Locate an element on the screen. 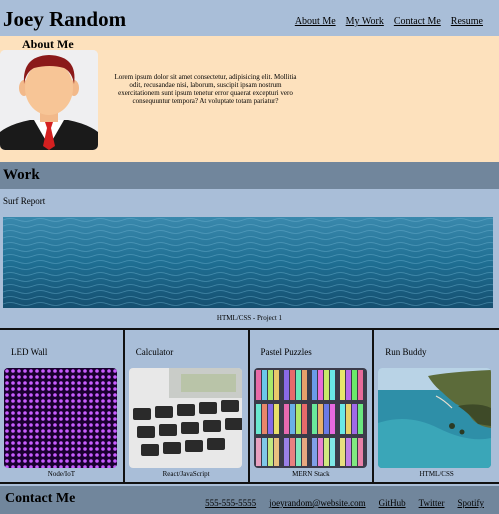  project-caption: Node/IoT is located at coordinates (61, 474).